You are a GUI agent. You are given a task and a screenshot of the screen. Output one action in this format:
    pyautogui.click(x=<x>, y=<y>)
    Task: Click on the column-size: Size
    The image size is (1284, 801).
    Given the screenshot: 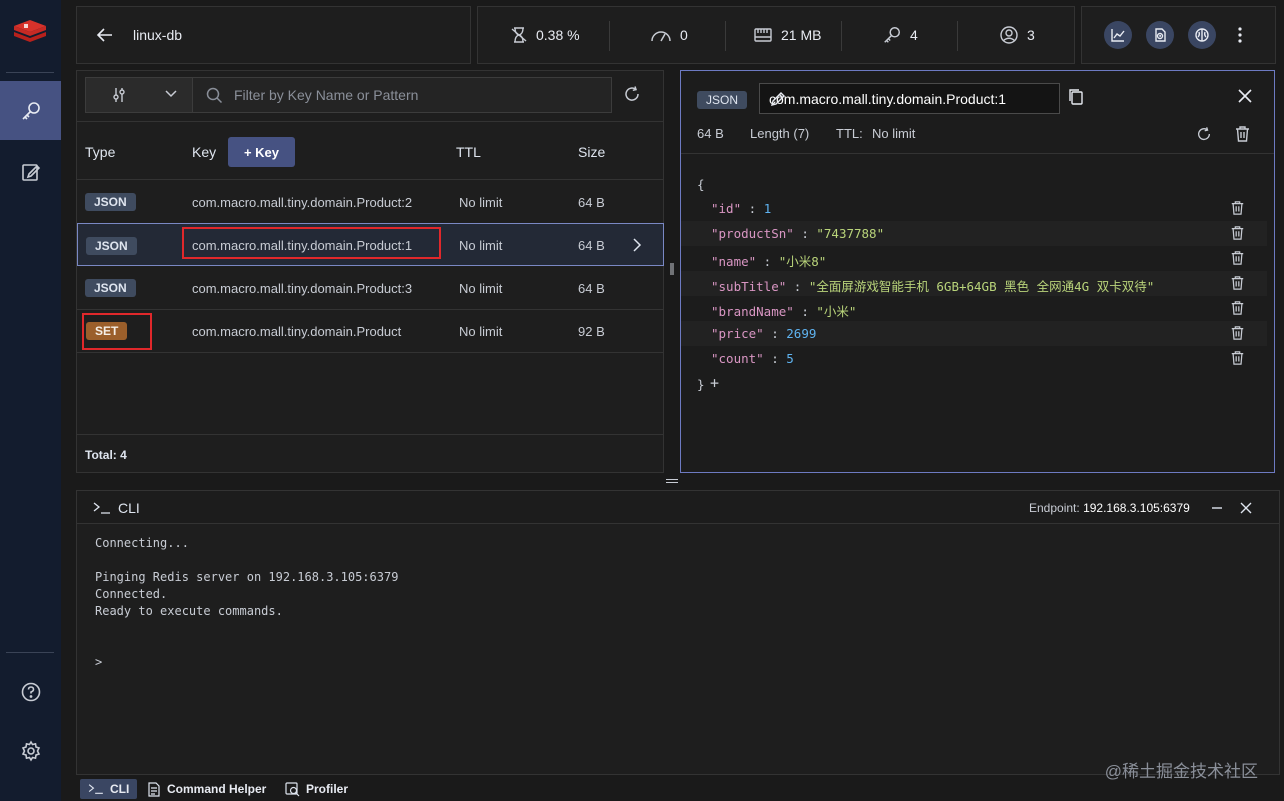 What is the action you would take?
    pyautogui.click(x=592, y=152)
    